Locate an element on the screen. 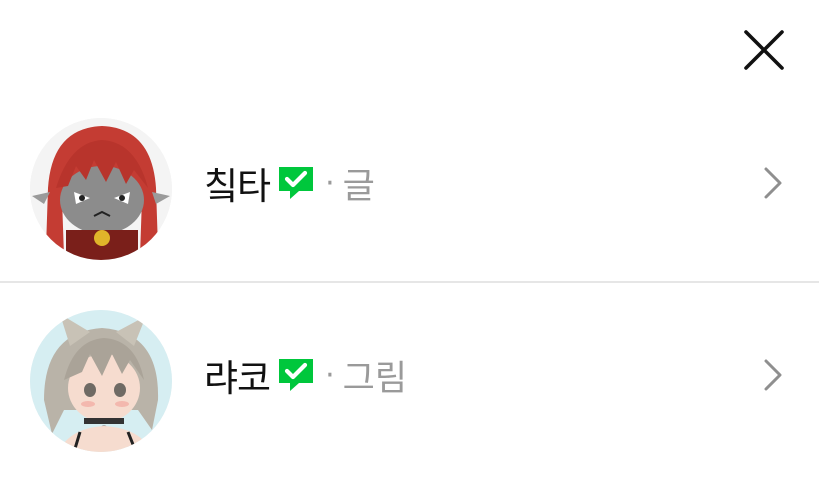 The image size is (819, 483). creator-role: 그림 is located at coordinates (375, 378).